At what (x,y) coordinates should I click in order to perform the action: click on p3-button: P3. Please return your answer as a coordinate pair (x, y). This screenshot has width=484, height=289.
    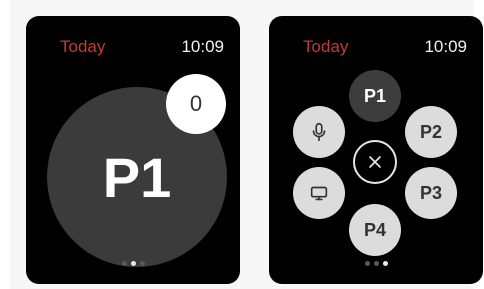
    Looking at the image, I should click on (431, 193).